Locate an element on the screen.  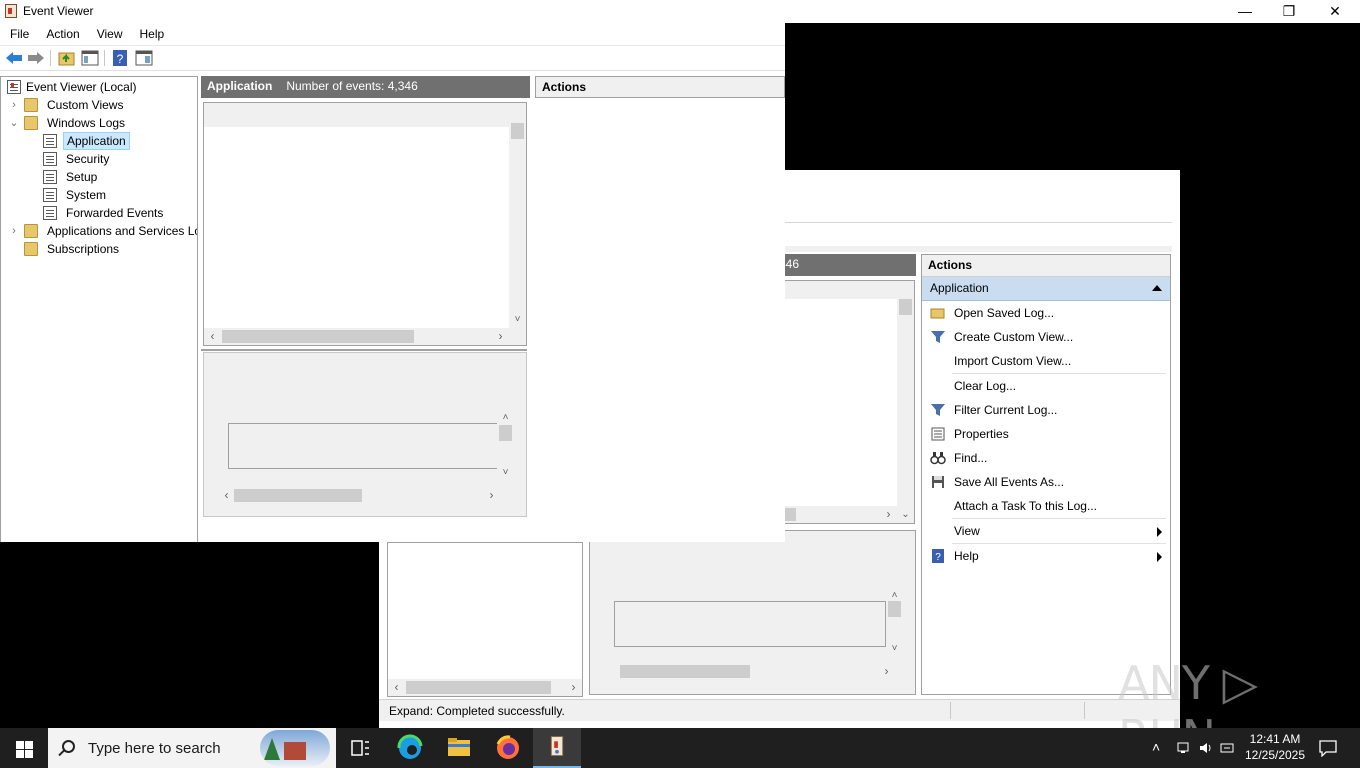
search-highlight-image is located at coordinates (295, 748).